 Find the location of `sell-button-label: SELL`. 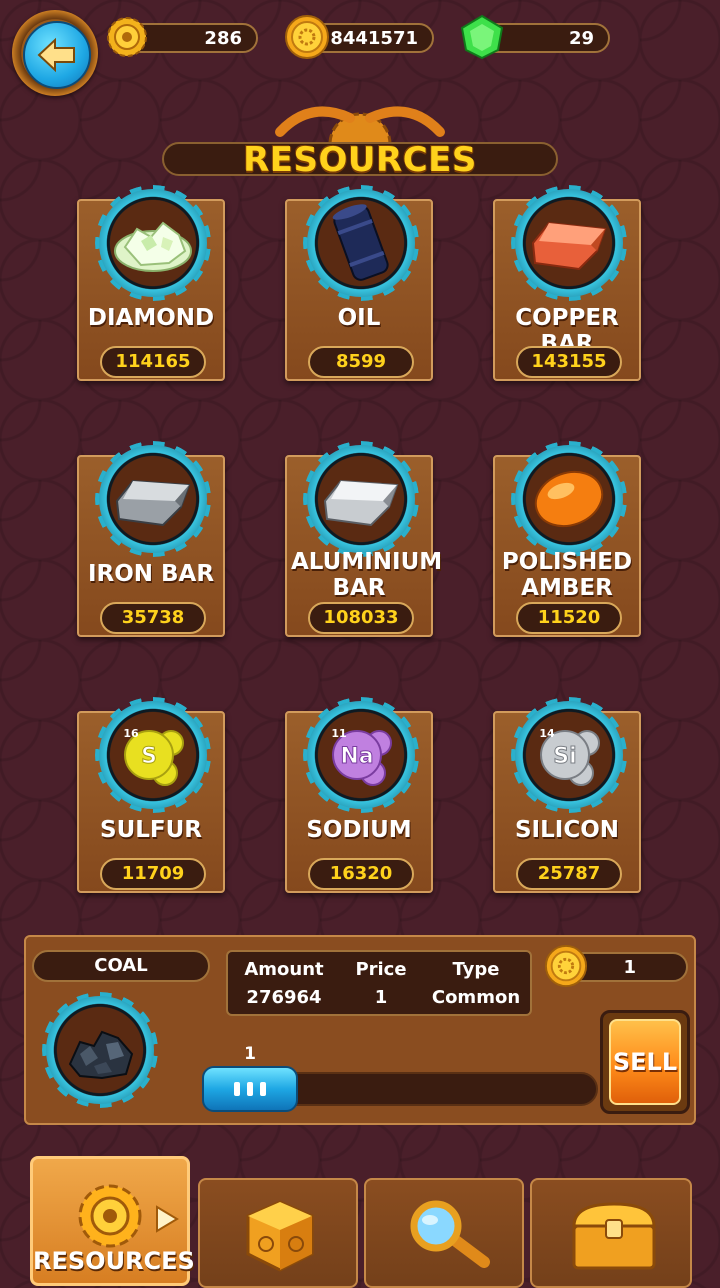

sell-button-label: SELL is located at coordinates (645, 1062).